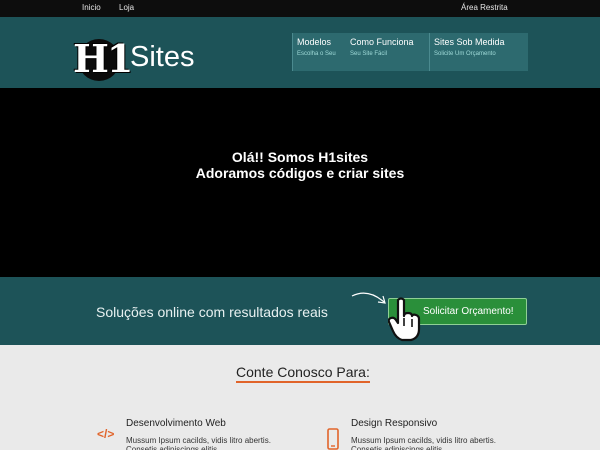 The height and width of the screenshot is (450, 600). I want to click on hero-heading-line2: Adoramos códigos e criar sites, so click(300, 173).